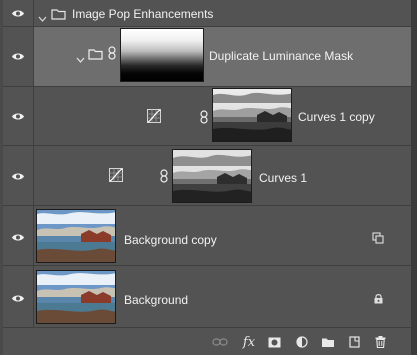 Image resolution: width=417 pixels, height=355 pixels. What do you see at coordinates (302, 342) in the screenshot?
I see `adjustment-layer-icon` at bounding box center [302, 342].